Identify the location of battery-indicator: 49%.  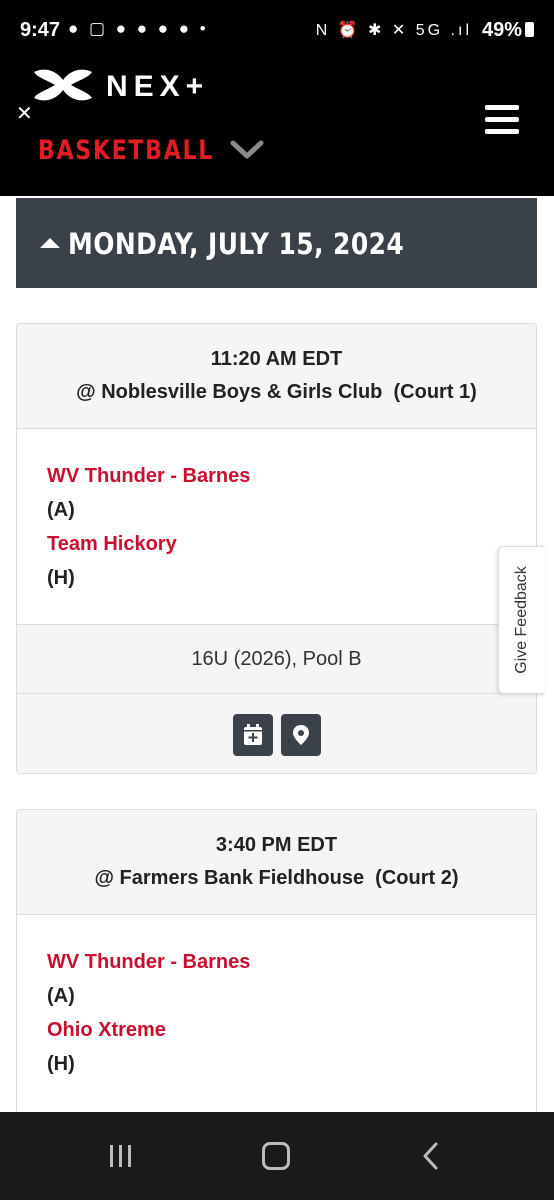
(508, 30).